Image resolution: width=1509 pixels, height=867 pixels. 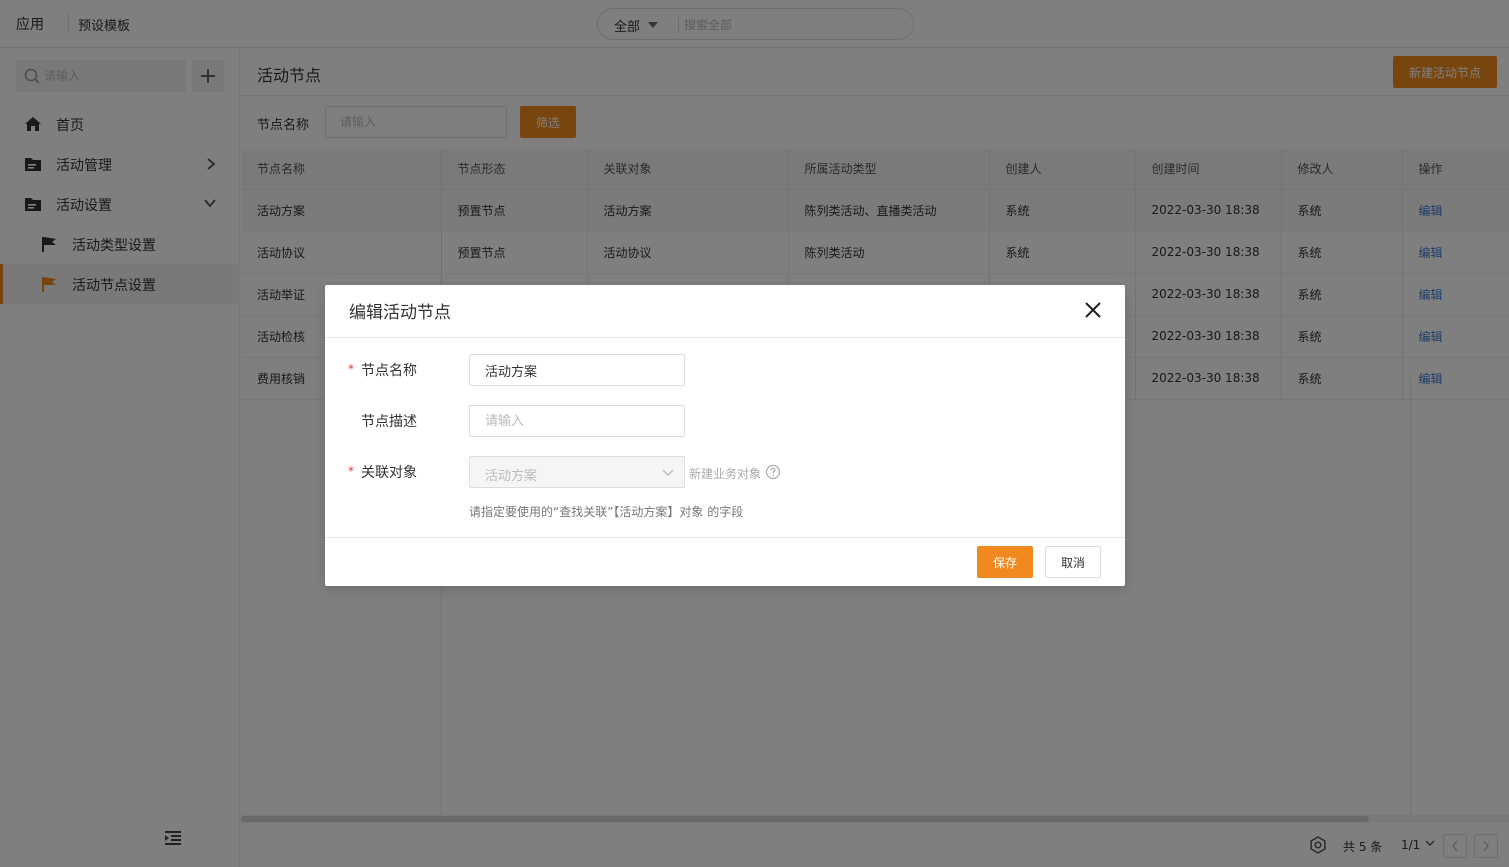 I want to click on related-object-select: 活动方案, so click(x=577, y=472).